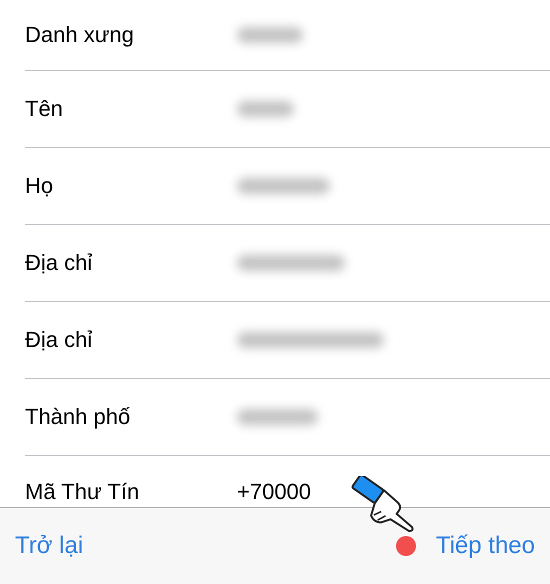 This screenshot has width=550, height=584. What do you see at coordinates (78, 417) in the screenshot?
I see `field-label: Thành phố` at bounding box center [78, 417].